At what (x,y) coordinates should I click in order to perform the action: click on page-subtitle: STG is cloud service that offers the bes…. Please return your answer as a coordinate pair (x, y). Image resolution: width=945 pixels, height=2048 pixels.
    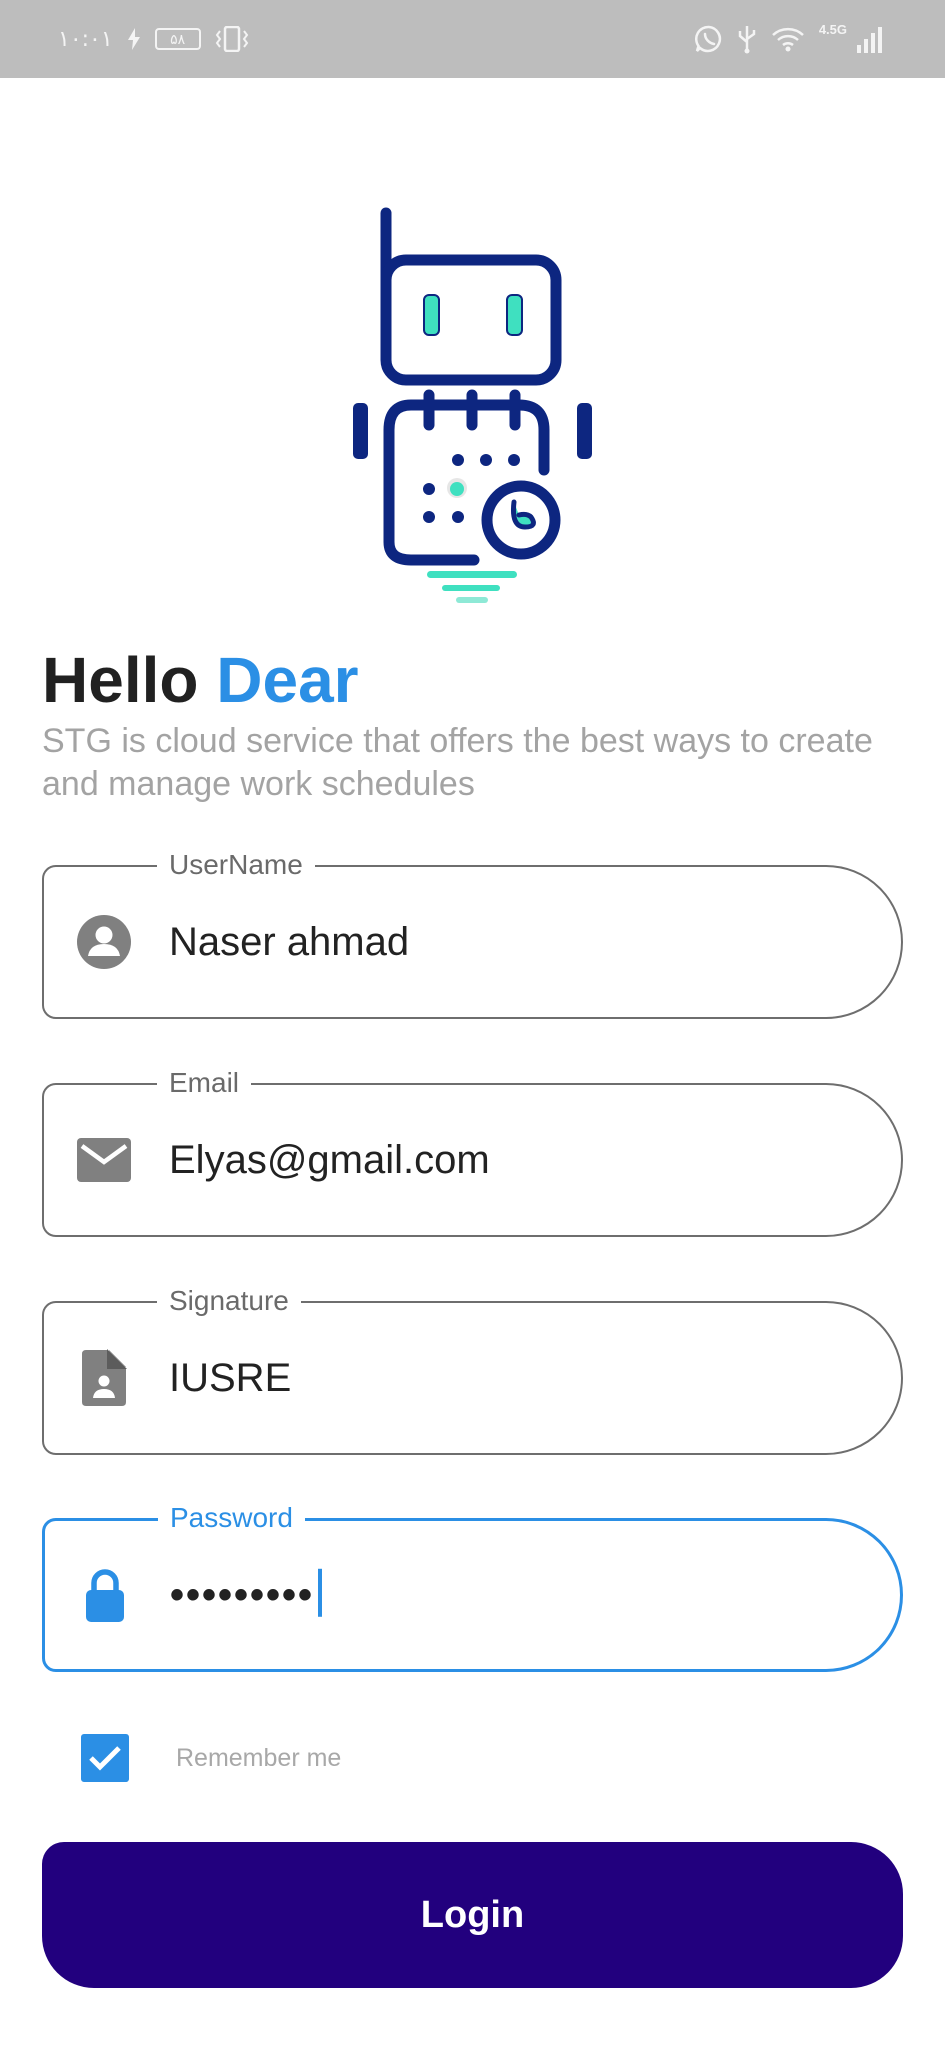
    Looking at the image, I should click on (457, 762).